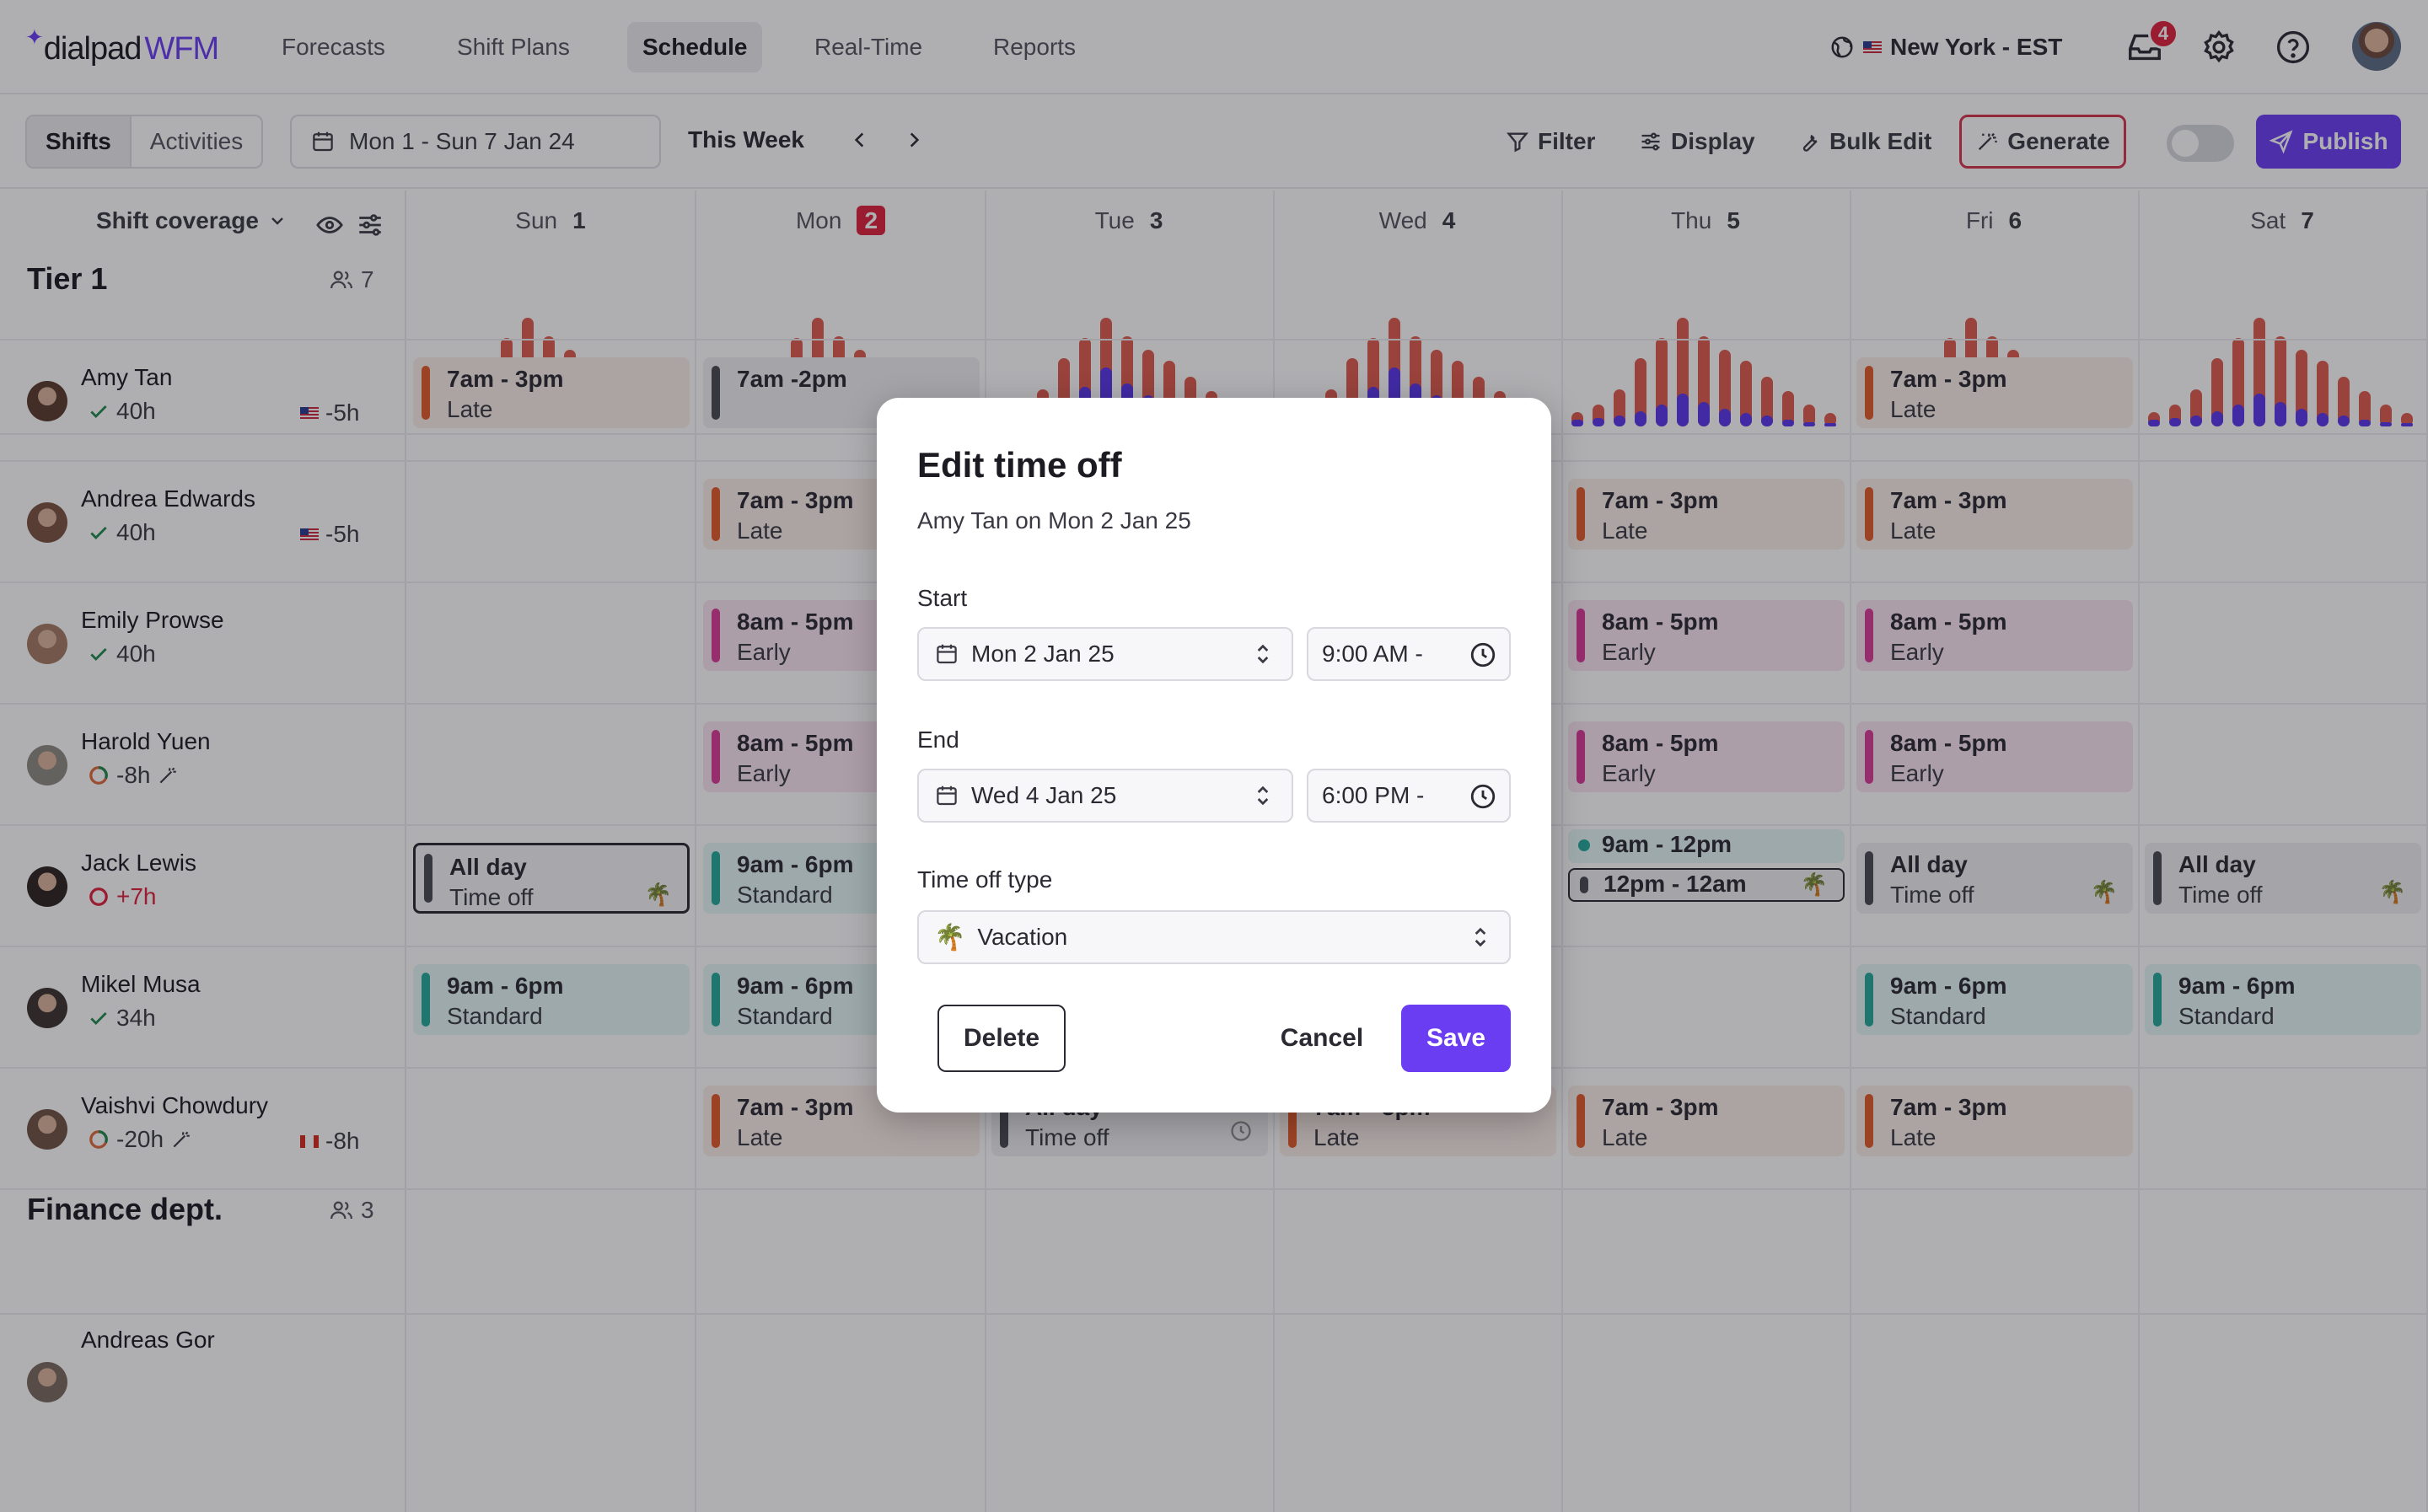 The height and width of the screenshot is (1512, 2428). Describe the element at coordinates (1373, 795) in the screenshot. I see `end-time-value: 6:00 PM -` at that location.